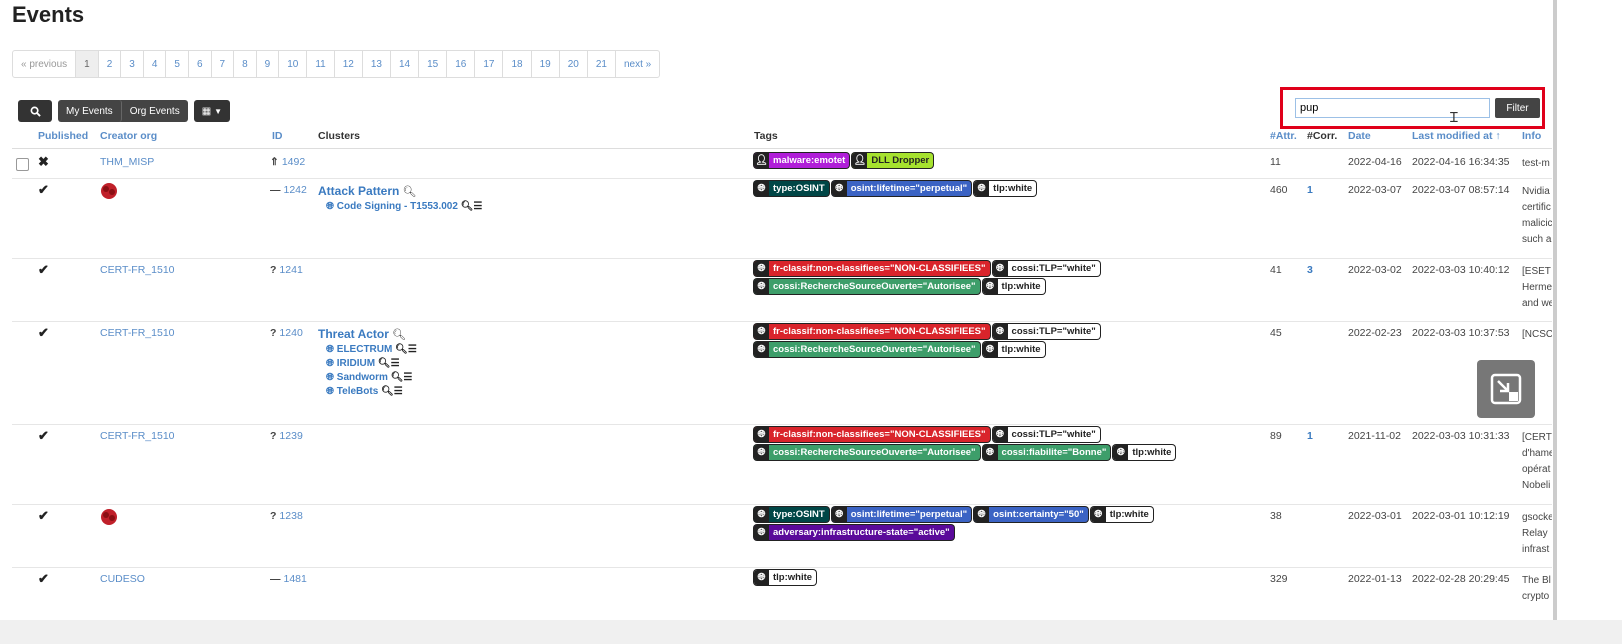 This screenshot has height=644, width=1622. I want to click on event-id: ⇑ 1492, so click(287, 162).